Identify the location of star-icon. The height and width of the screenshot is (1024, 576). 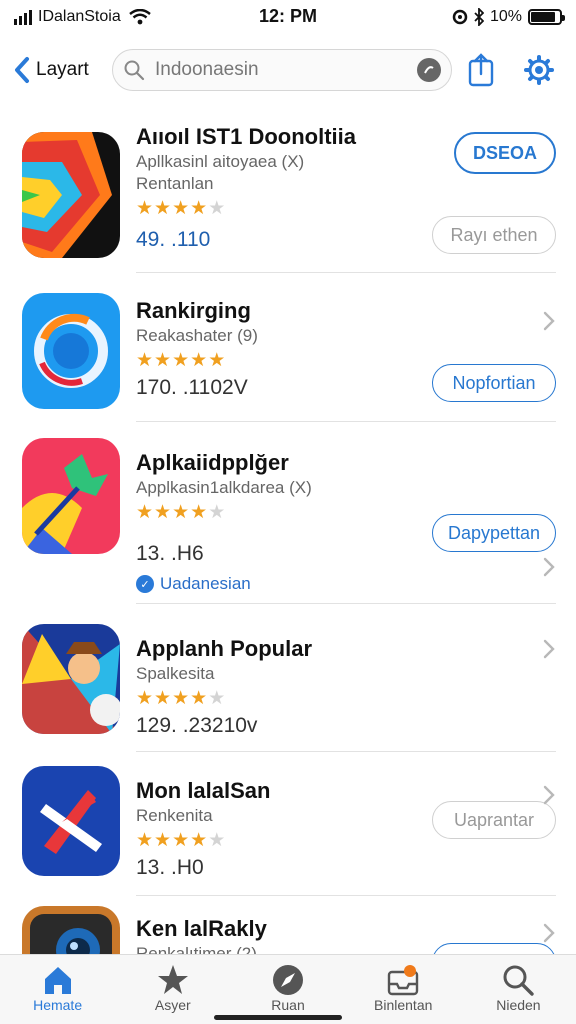
(172, 979).